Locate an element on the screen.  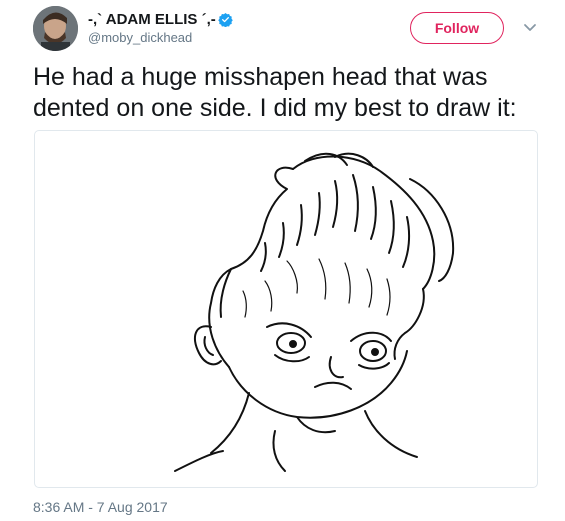
avatar-photo is located at coordinates (55, 28).